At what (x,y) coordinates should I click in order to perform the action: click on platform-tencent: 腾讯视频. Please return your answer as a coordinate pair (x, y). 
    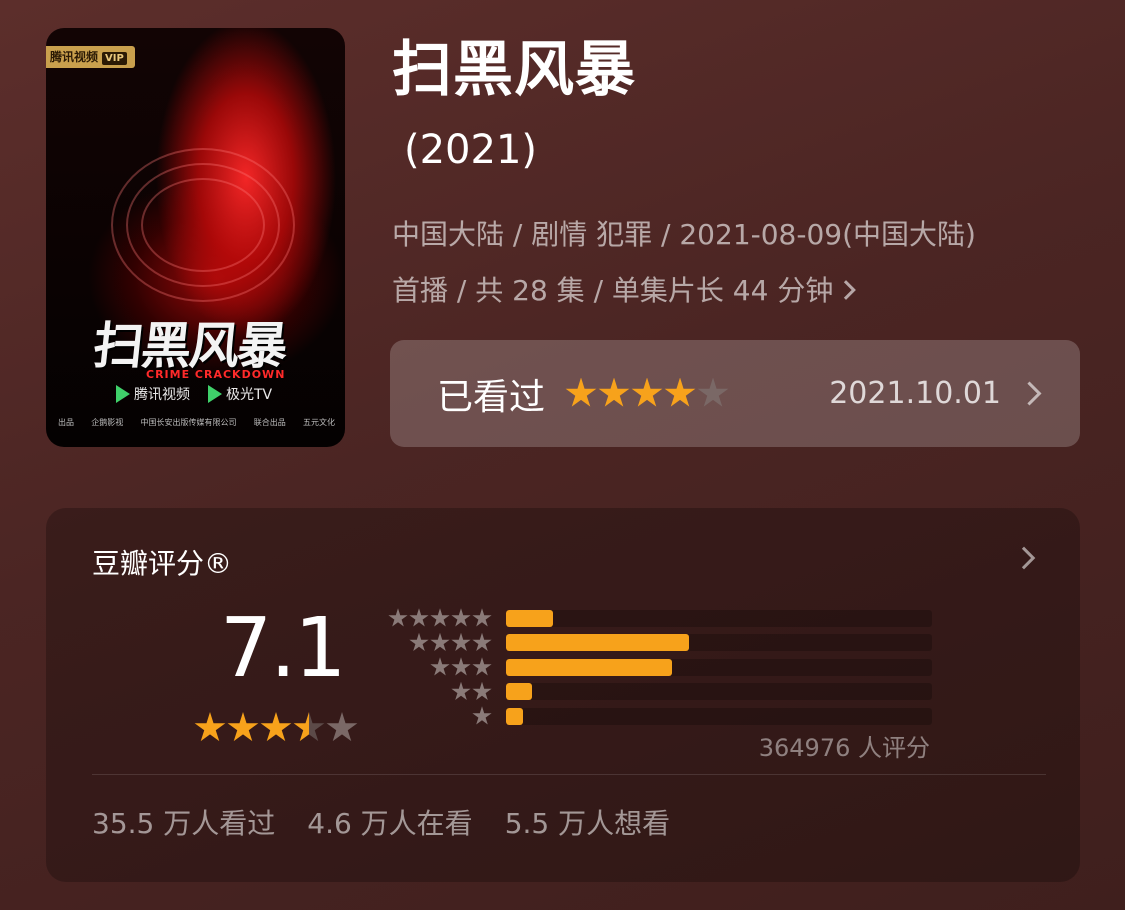
    Looking at the image, I should click on (153, 394).